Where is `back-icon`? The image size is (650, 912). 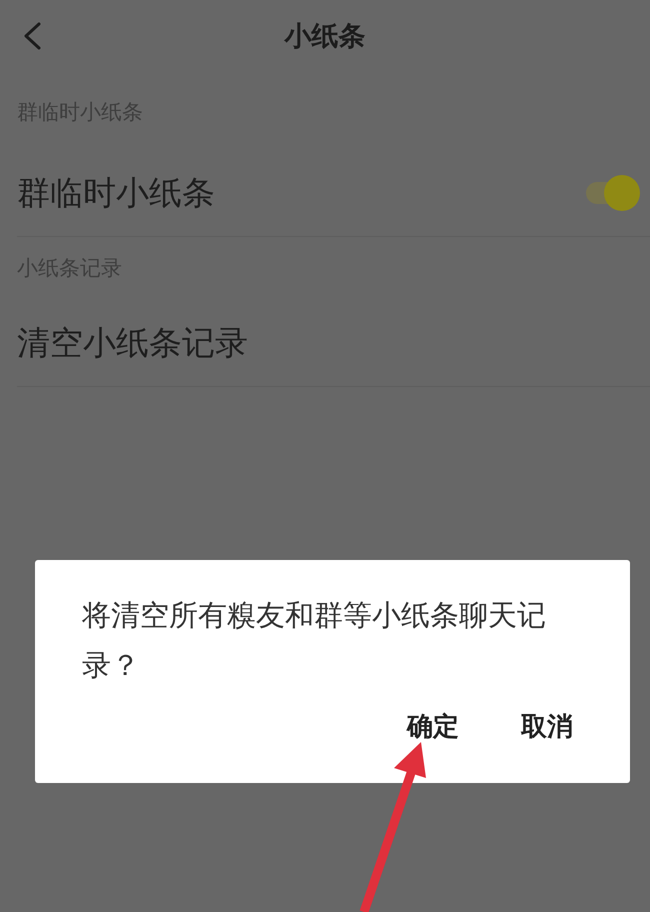
back-icon is located at coordinates (32, 36).